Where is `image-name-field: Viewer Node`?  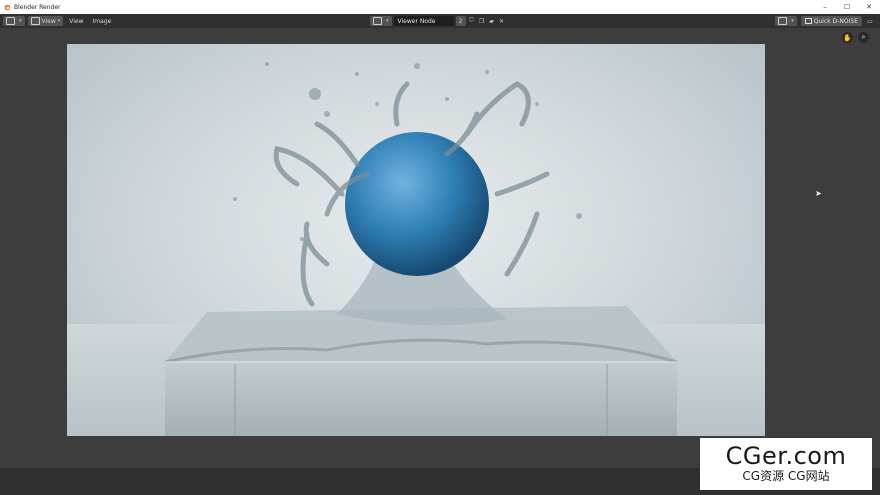 image-name-field: Viewer Node is located at coordinates (423, 21).